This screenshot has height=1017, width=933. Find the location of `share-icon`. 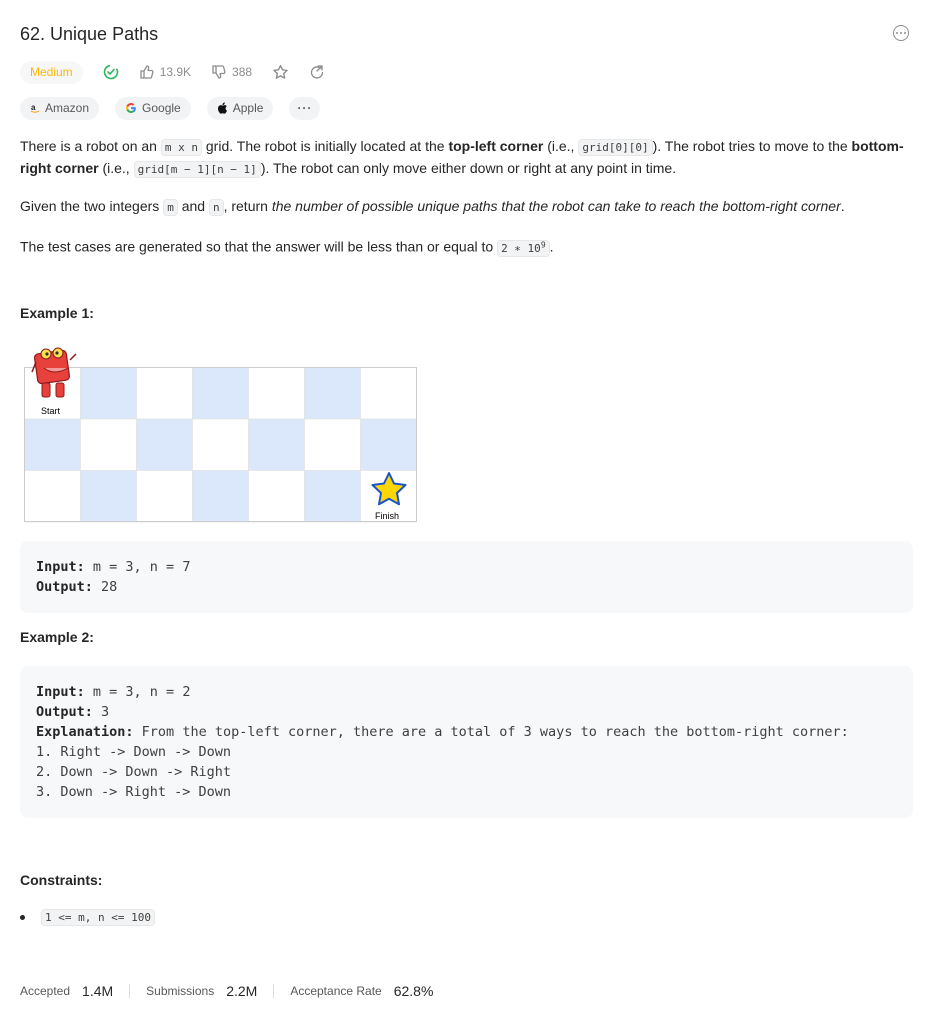

share-icon is located at coordinates (317, 72).